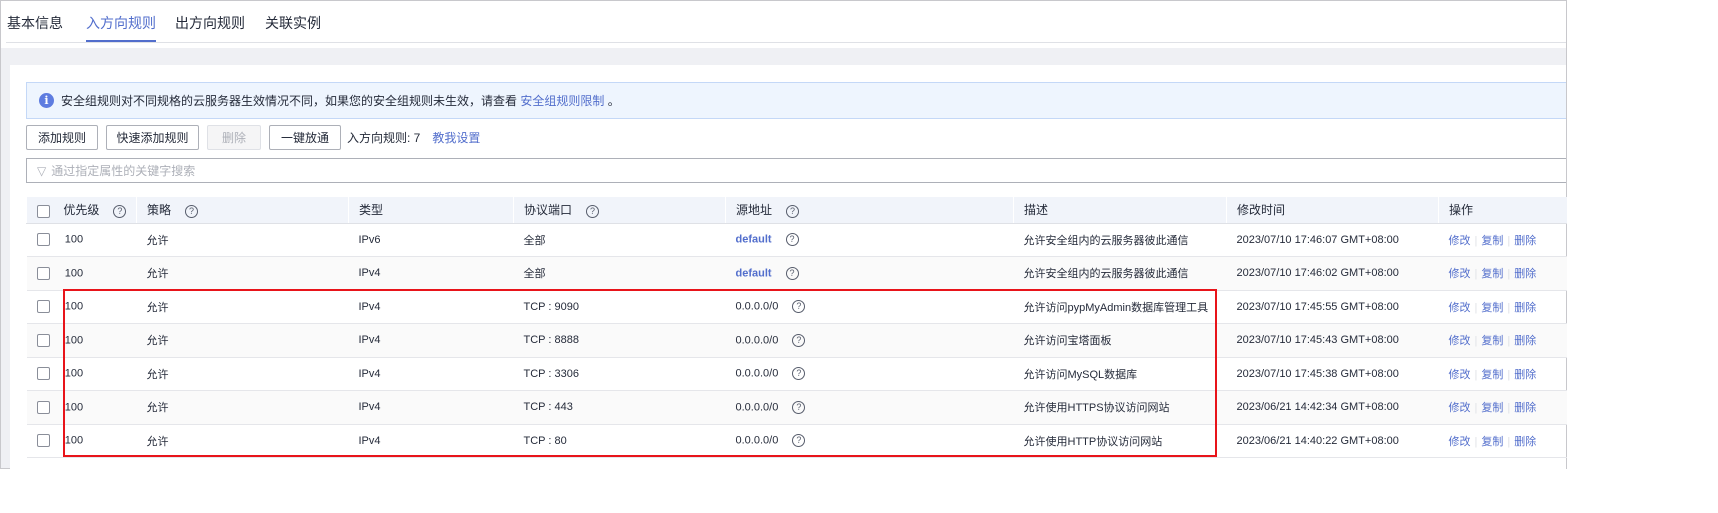 This screenshot has width=1718, height=513. Describe the element at coordinates (1332, 307) in the screenshot. I see `modified-time: 2023/07/10 17:45:55 GMT+08:00` at that location.